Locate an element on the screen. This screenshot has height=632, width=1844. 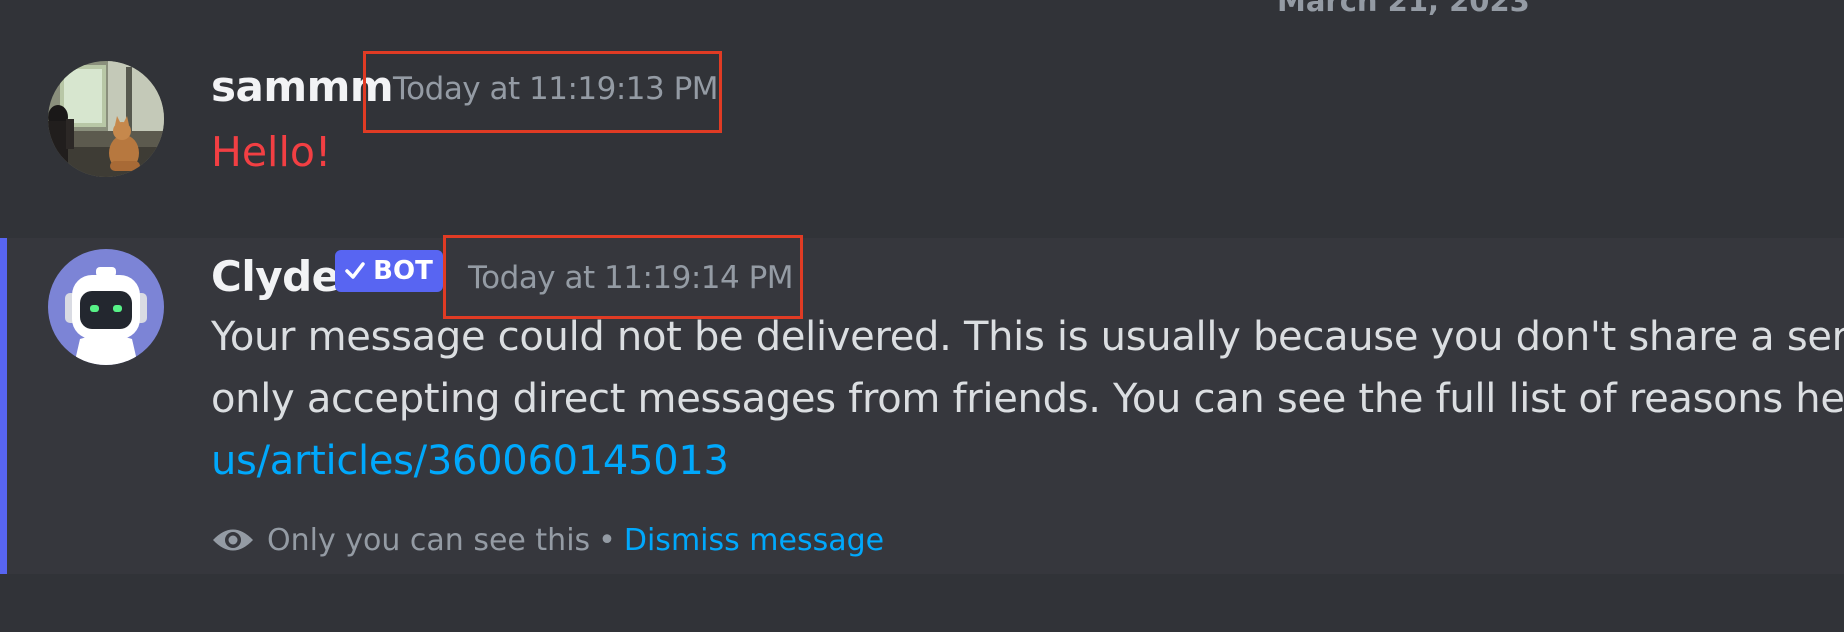
bot-timestamp-highlight-box is located at coordinates (623, 277).